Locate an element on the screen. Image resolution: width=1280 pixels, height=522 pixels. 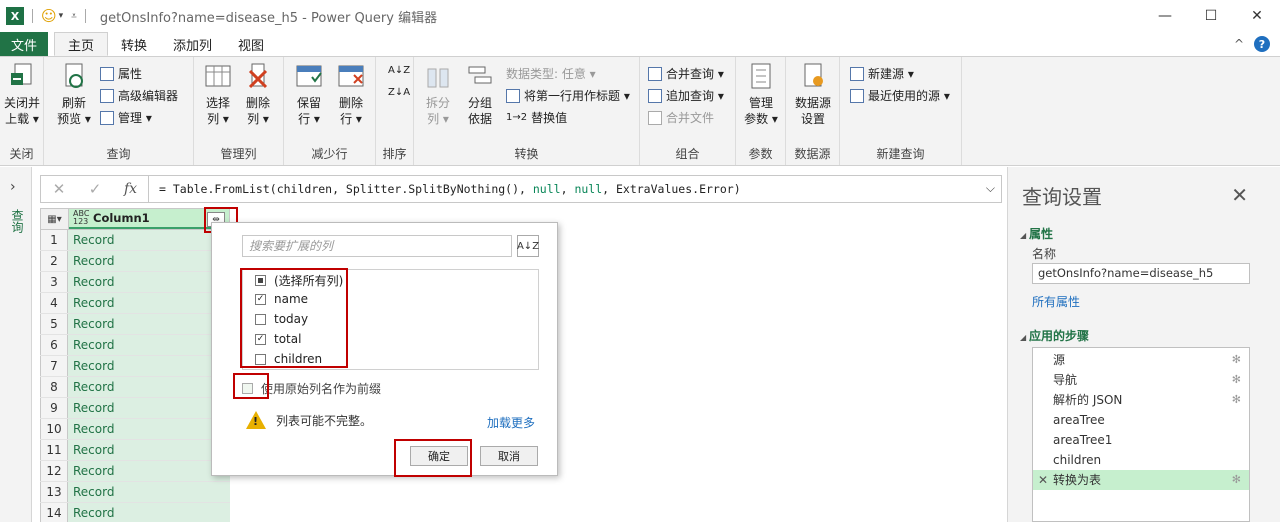
replace-values-button: 1→2 替换值 is located at coordinates (536, 117).